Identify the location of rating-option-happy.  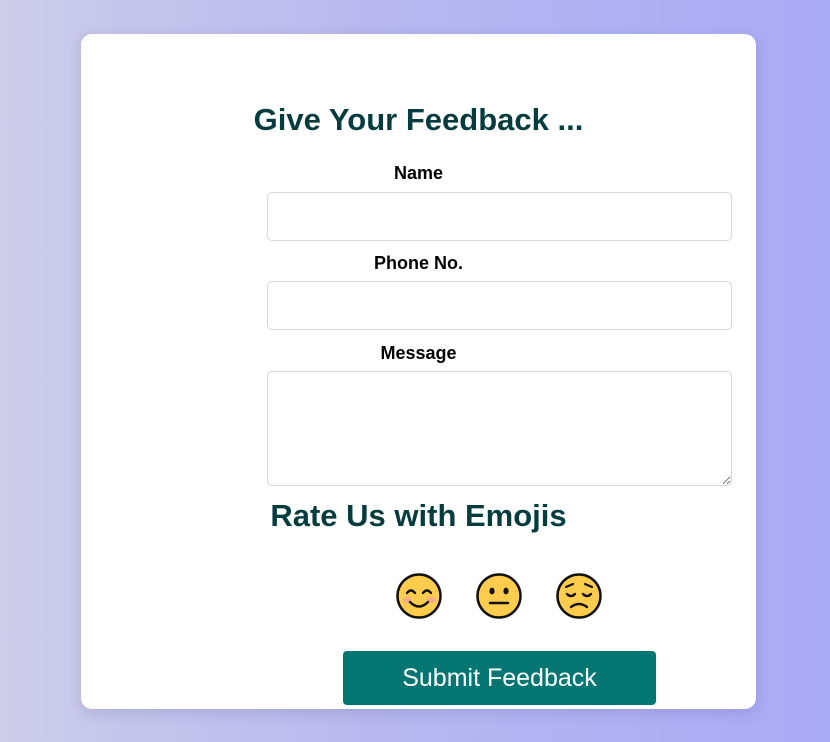
(419, 596).